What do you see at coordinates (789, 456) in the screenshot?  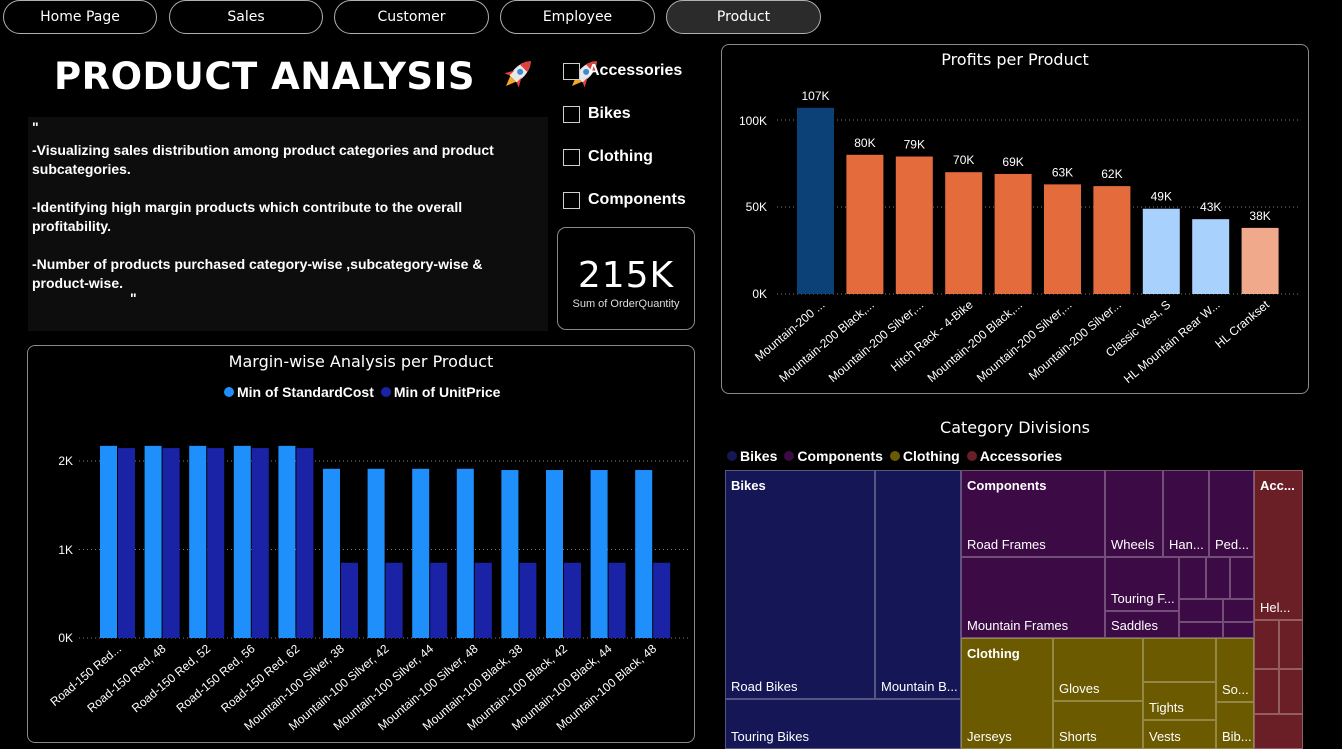 I see `legend-dot-icon` at bounding box center [789, 456].